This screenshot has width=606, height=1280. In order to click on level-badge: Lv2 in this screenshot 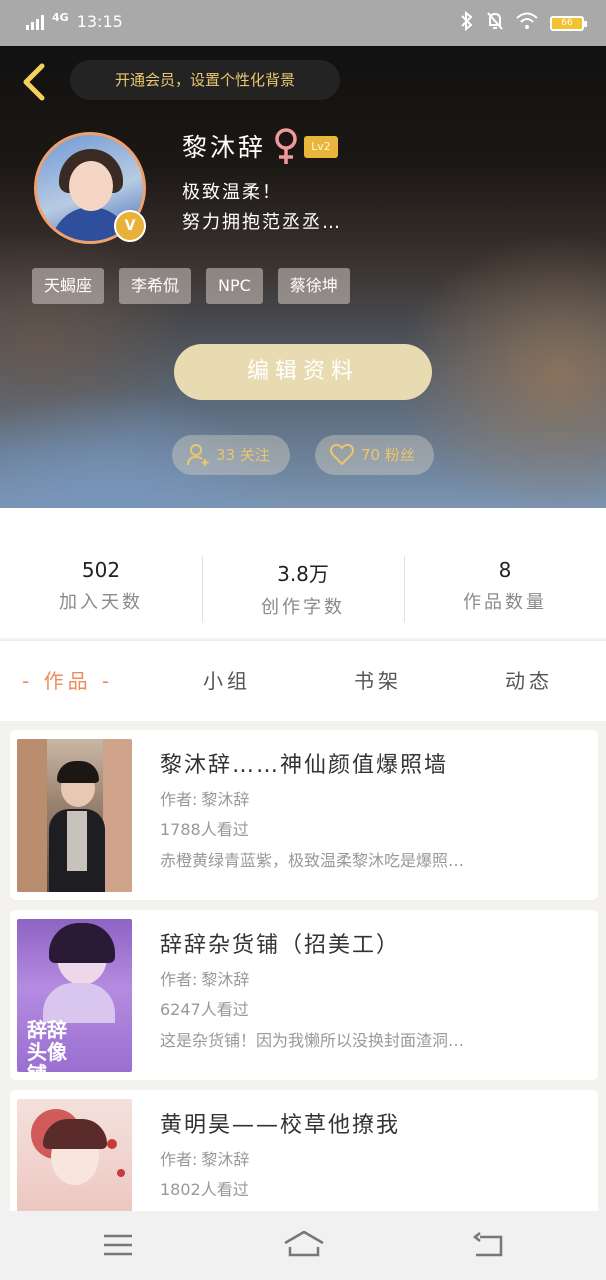, I will do `click(321, 147)`.